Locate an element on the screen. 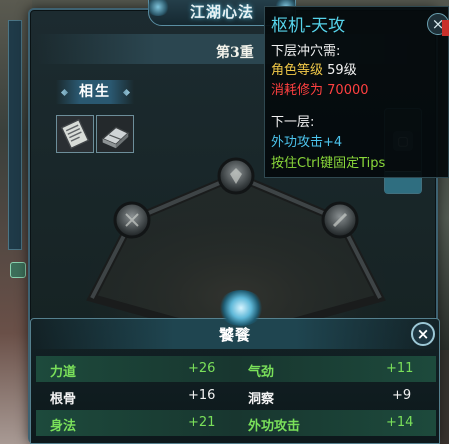 The width and height of the screenshot is (449, 444). layer-label: 第3重 is located at coordinates (235, 53).